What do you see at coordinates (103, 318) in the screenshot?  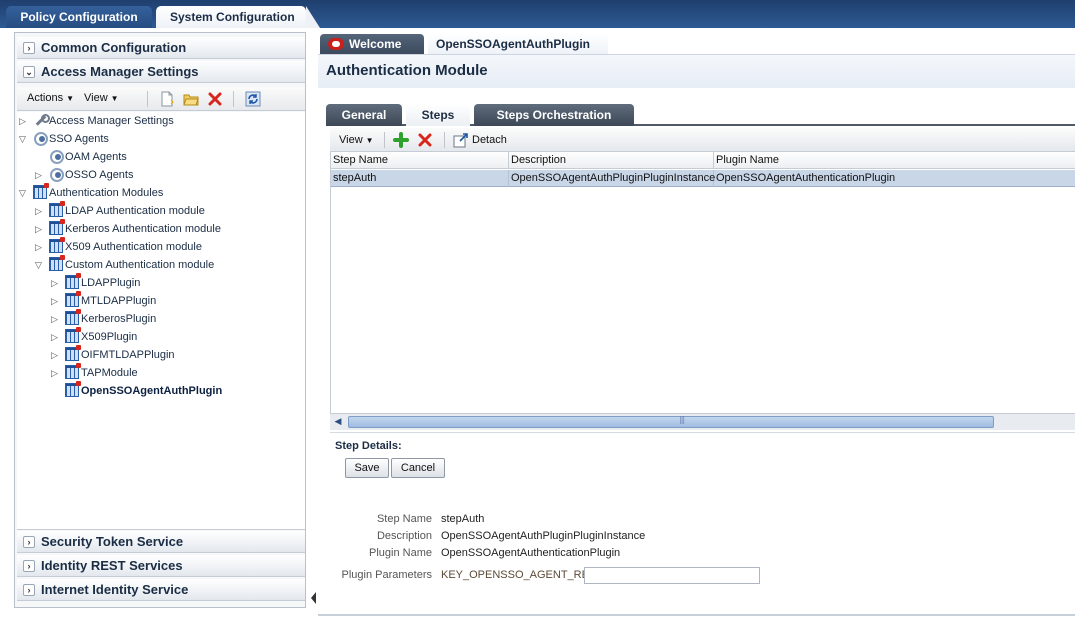 I see `tree-node: ▷ KerberosPlugin` at bounding box center [103, 318].